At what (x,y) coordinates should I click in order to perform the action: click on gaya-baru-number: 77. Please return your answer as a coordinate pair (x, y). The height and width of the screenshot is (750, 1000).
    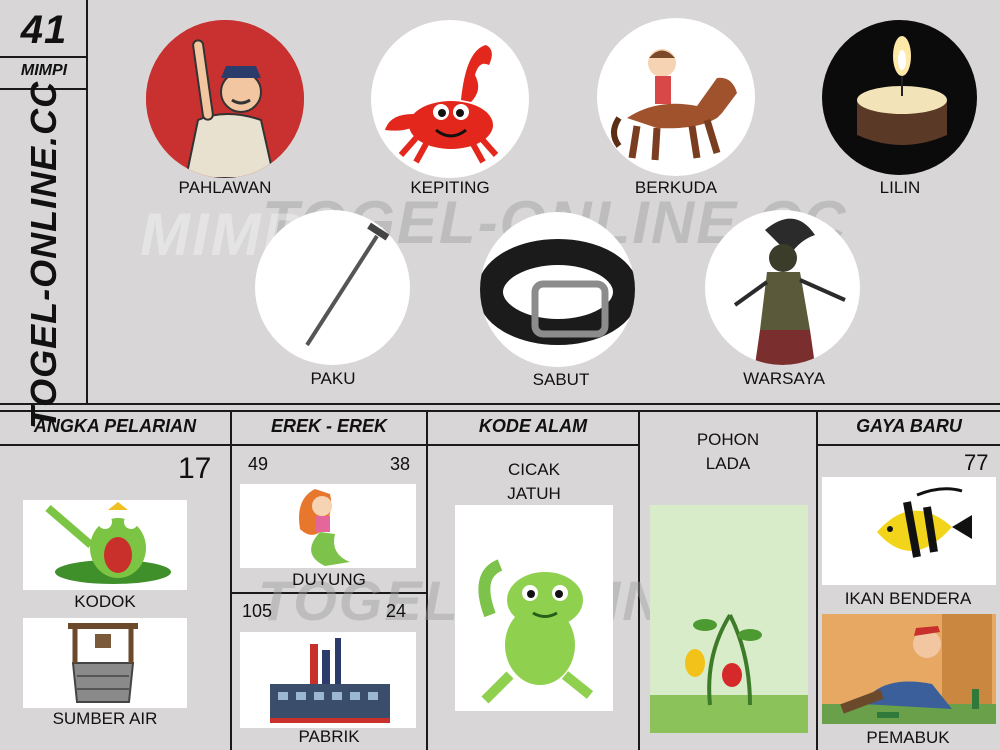
    Looking at the image, I should click on (976, 462).